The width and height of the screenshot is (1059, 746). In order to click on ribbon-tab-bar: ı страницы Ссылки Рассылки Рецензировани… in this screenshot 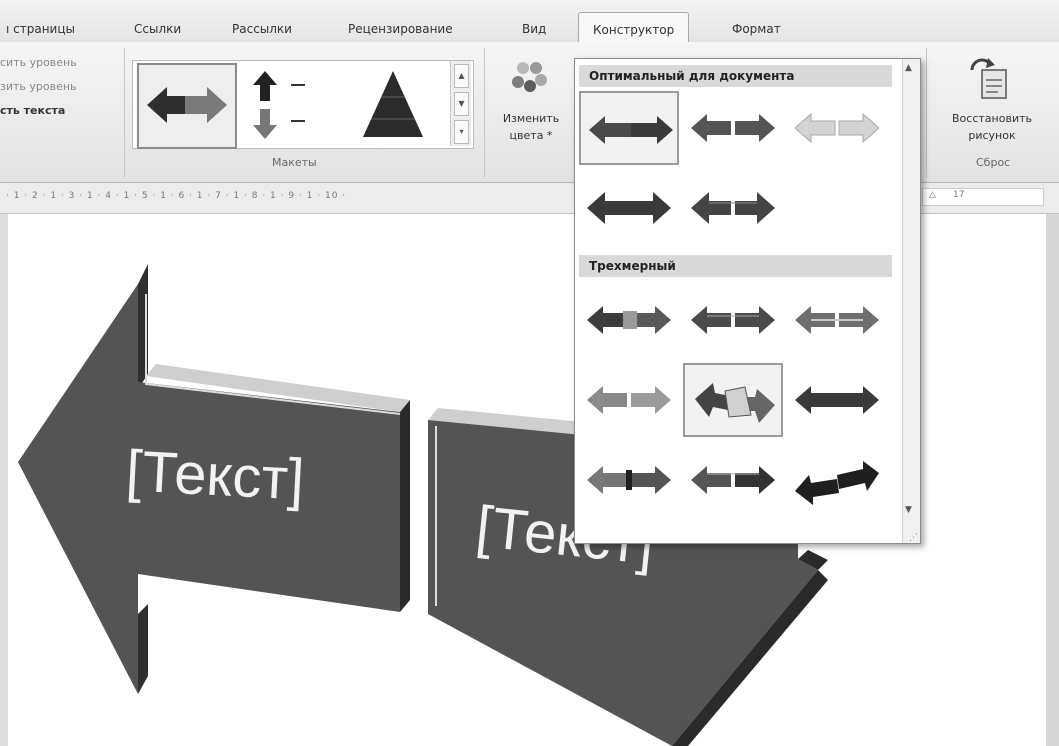, I will do `click(529, 21)`.